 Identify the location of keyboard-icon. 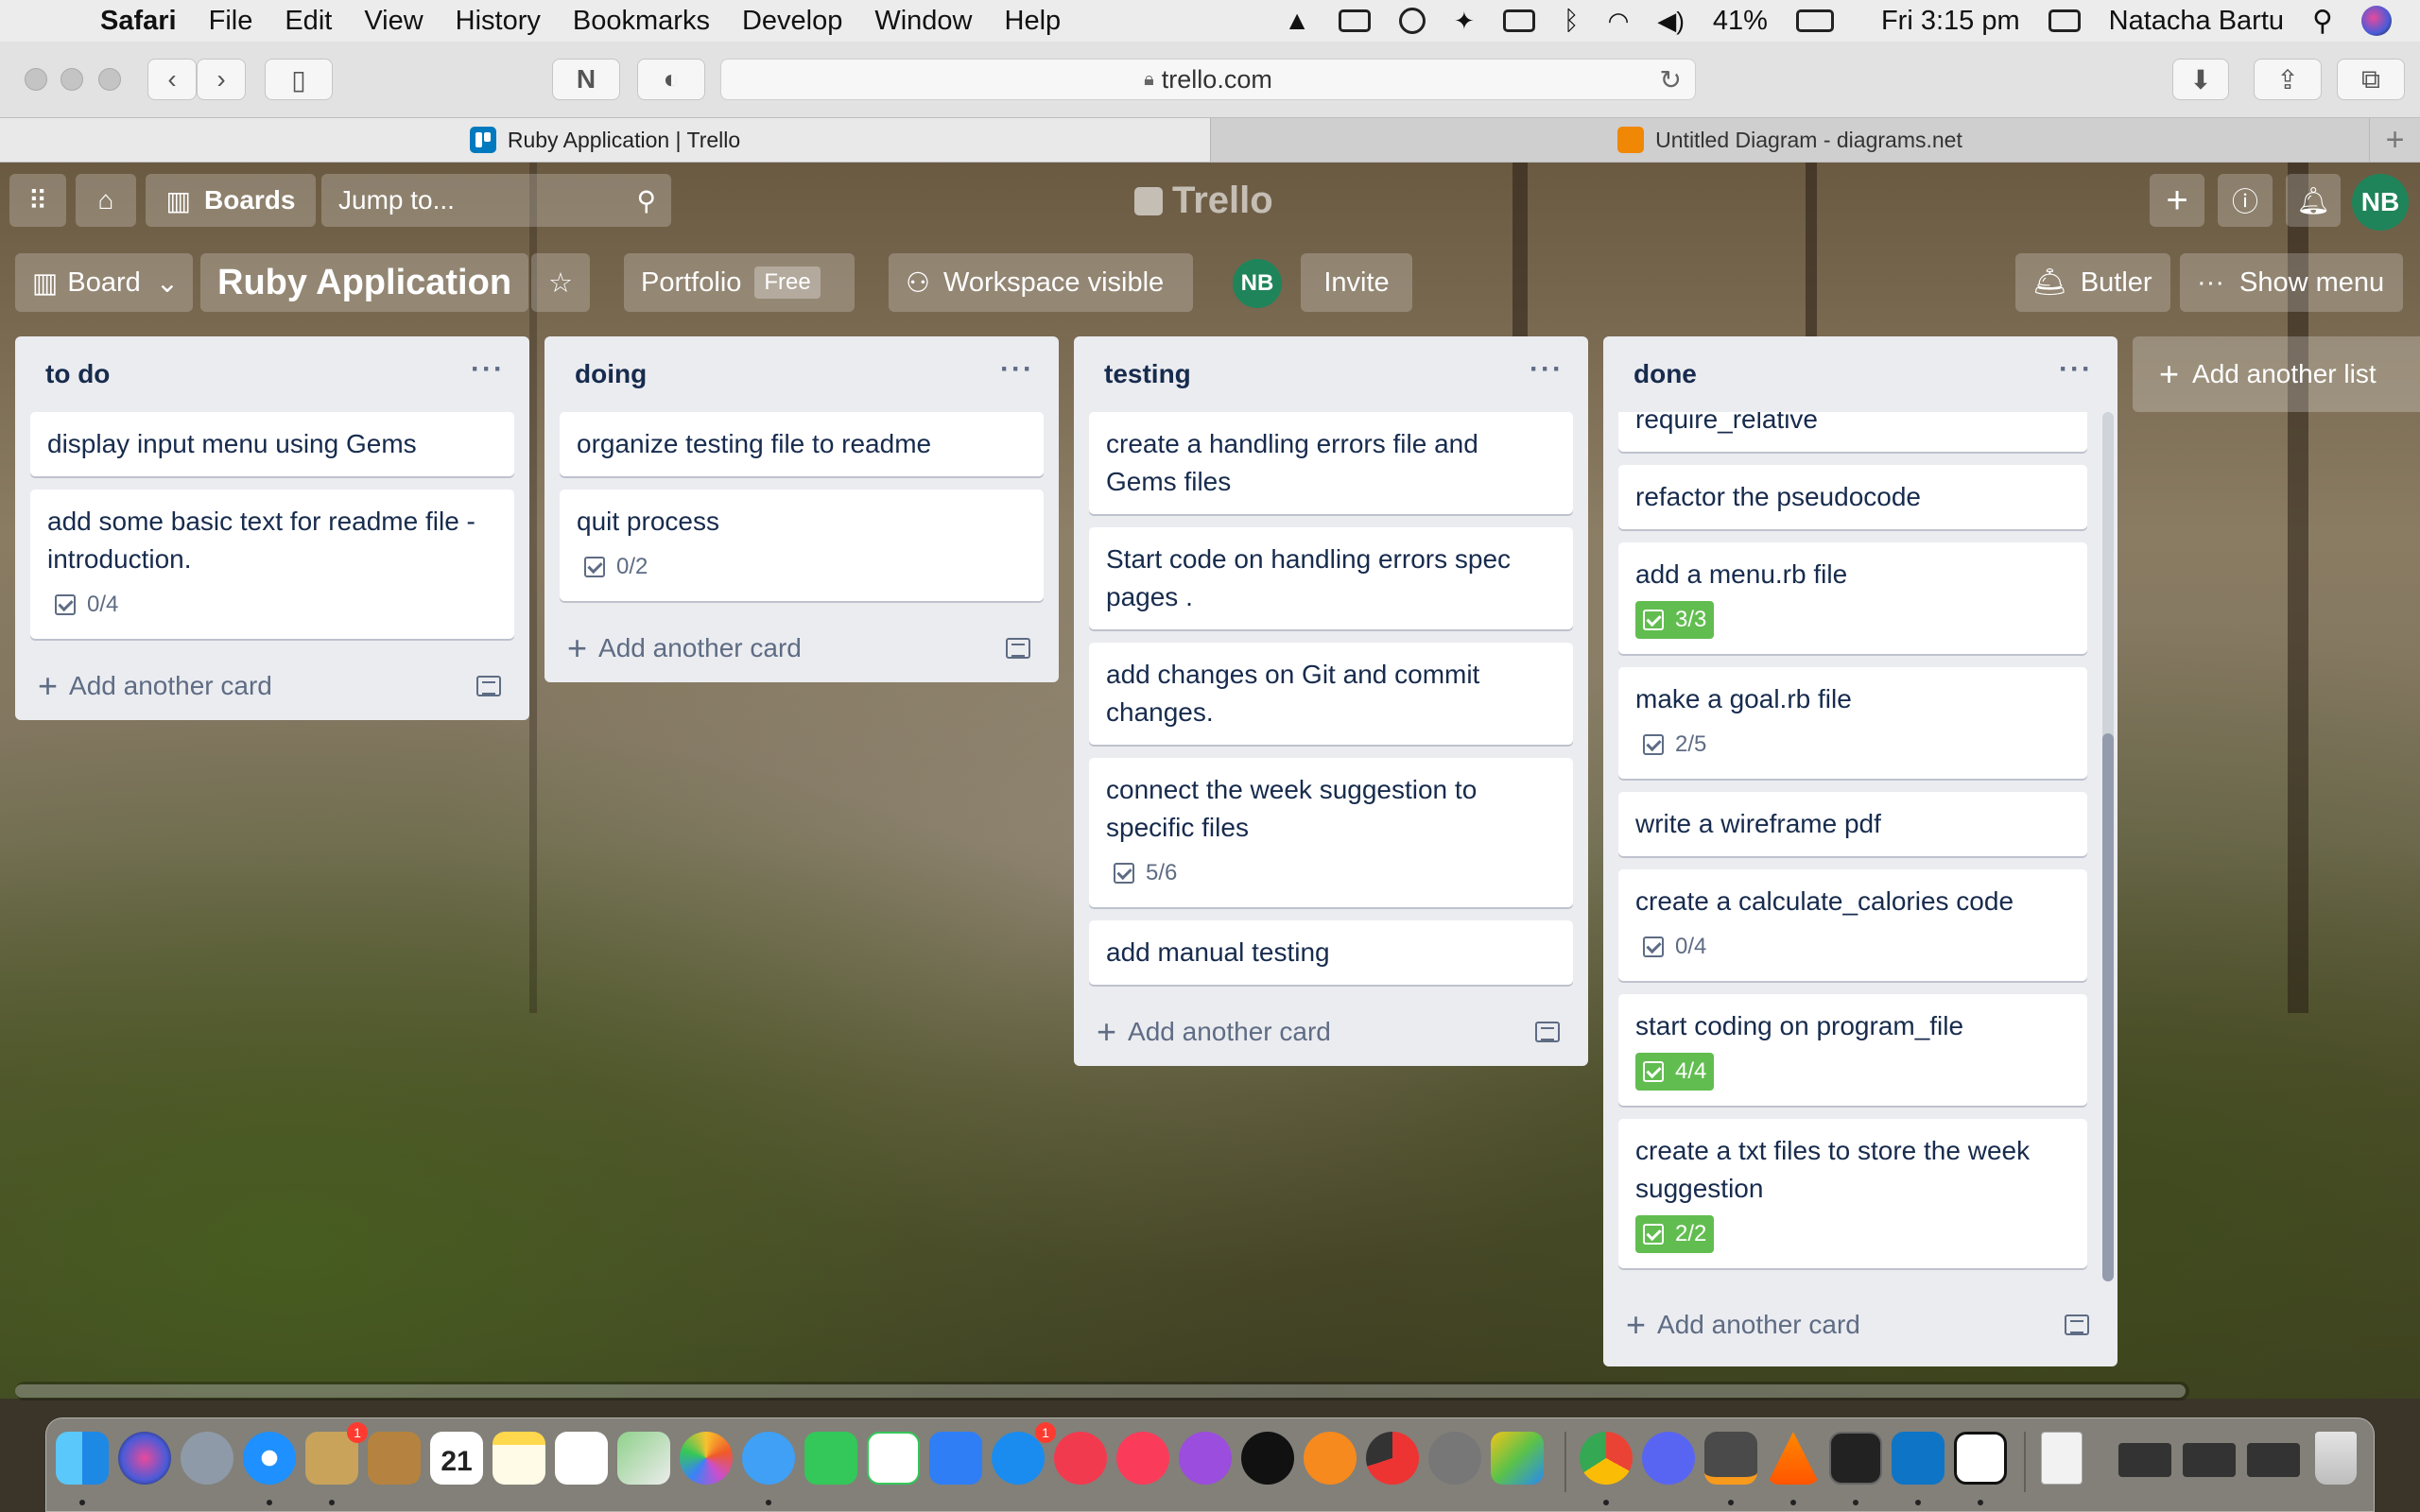
(2064, 20).